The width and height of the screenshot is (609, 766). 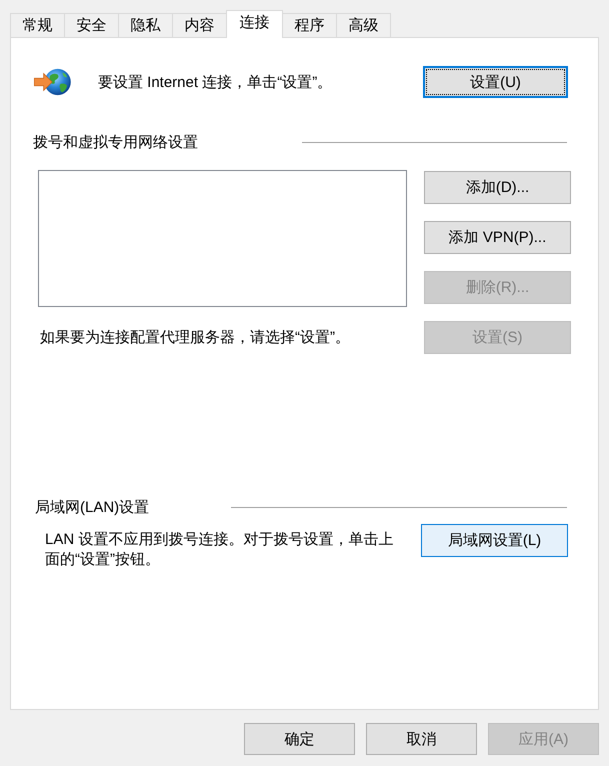 I want to click on lan-description: LAN 设置不应用到拨号连接。对于拨号设置，单击上面的“设置”按钮。, so click(x=219, y=550).